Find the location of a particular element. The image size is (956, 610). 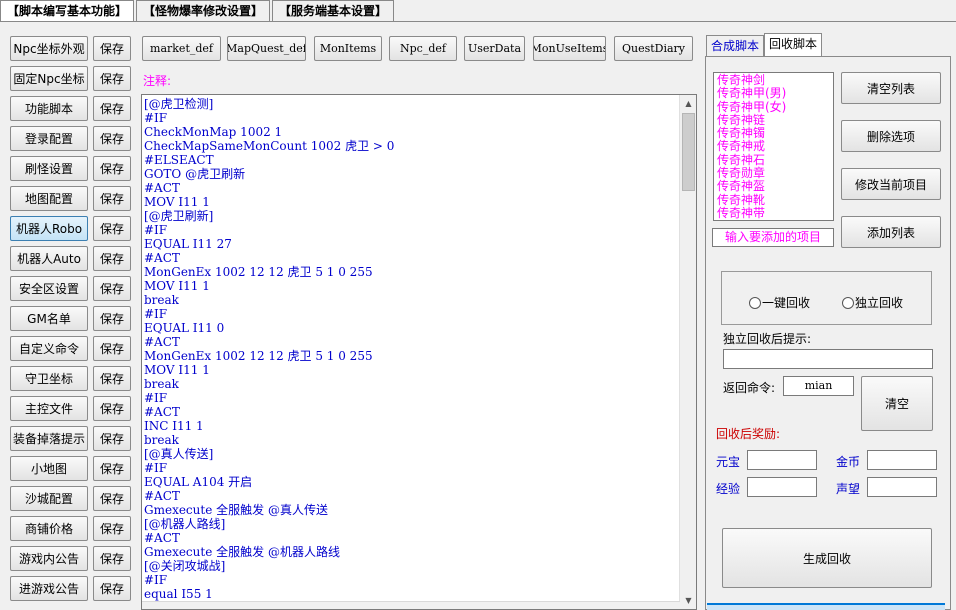

independent-hint-input is located at coordinates (828, 359).